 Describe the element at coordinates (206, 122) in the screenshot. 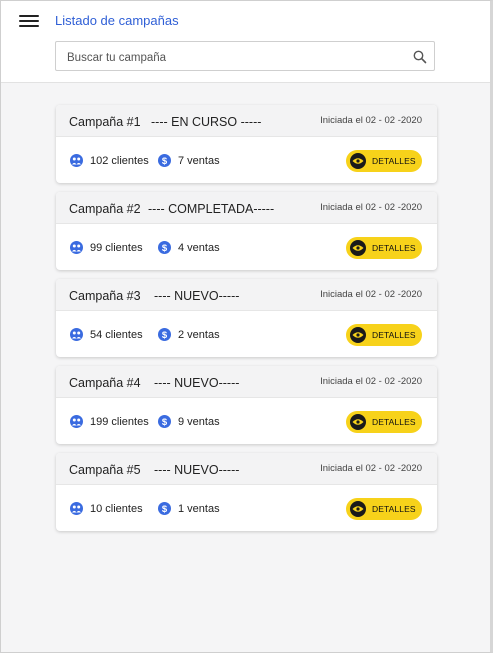

I see `campaign-status: ---- EN CURSO -----` at that location.